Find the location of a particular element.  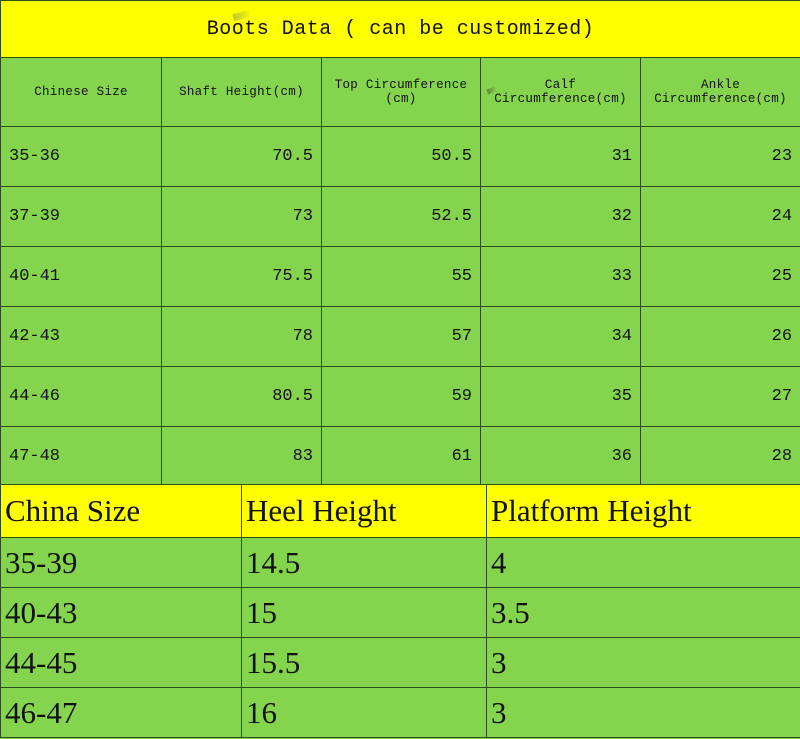

column-header-platform-height: Platform Height is located at coordinates (643, 511).